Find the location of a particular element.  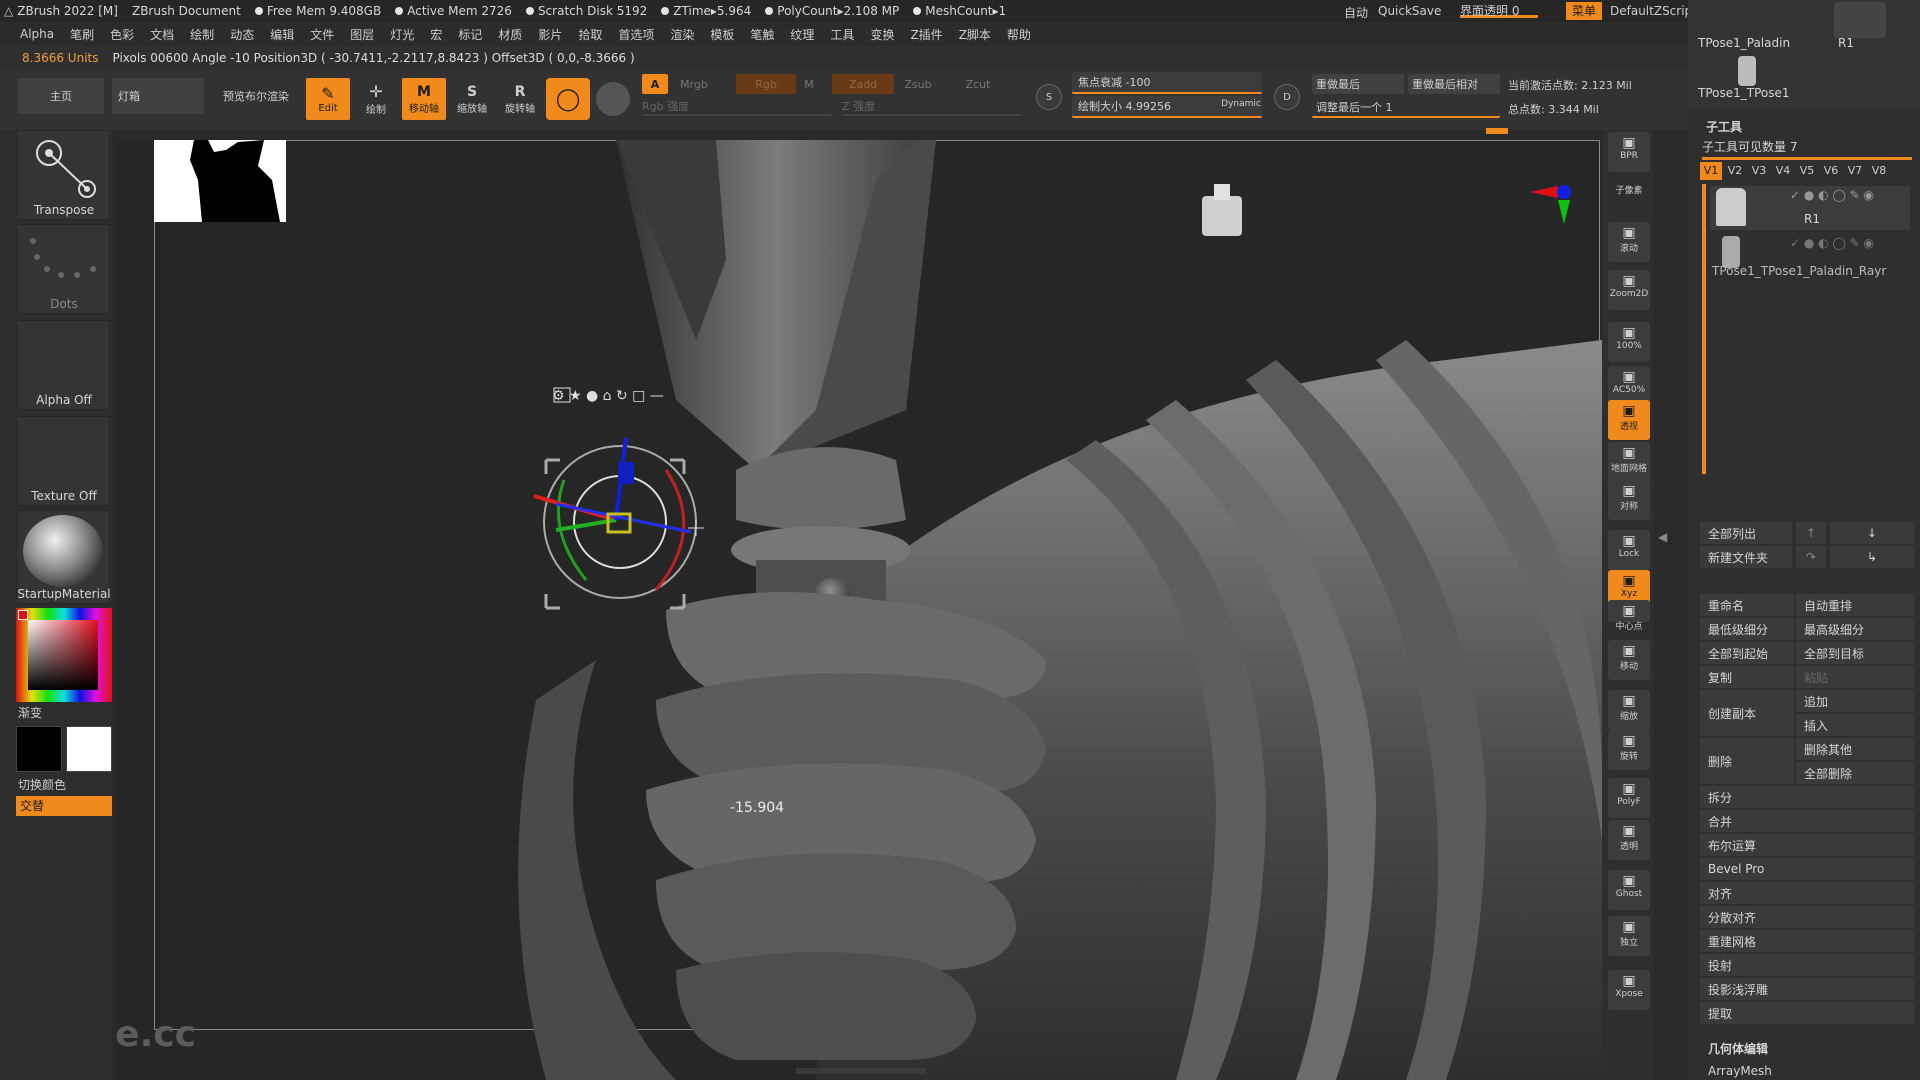

delete-button: 删除 is located at coordinates (1747, 761).